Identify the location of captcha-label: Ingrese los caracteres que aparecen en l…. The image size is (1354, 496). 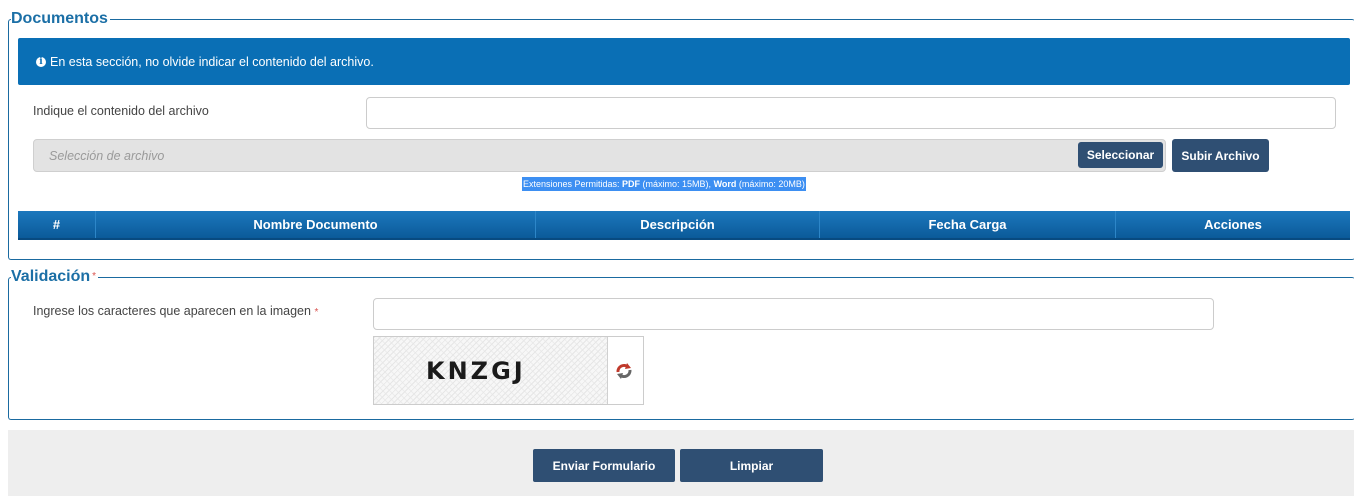
(183, 312).